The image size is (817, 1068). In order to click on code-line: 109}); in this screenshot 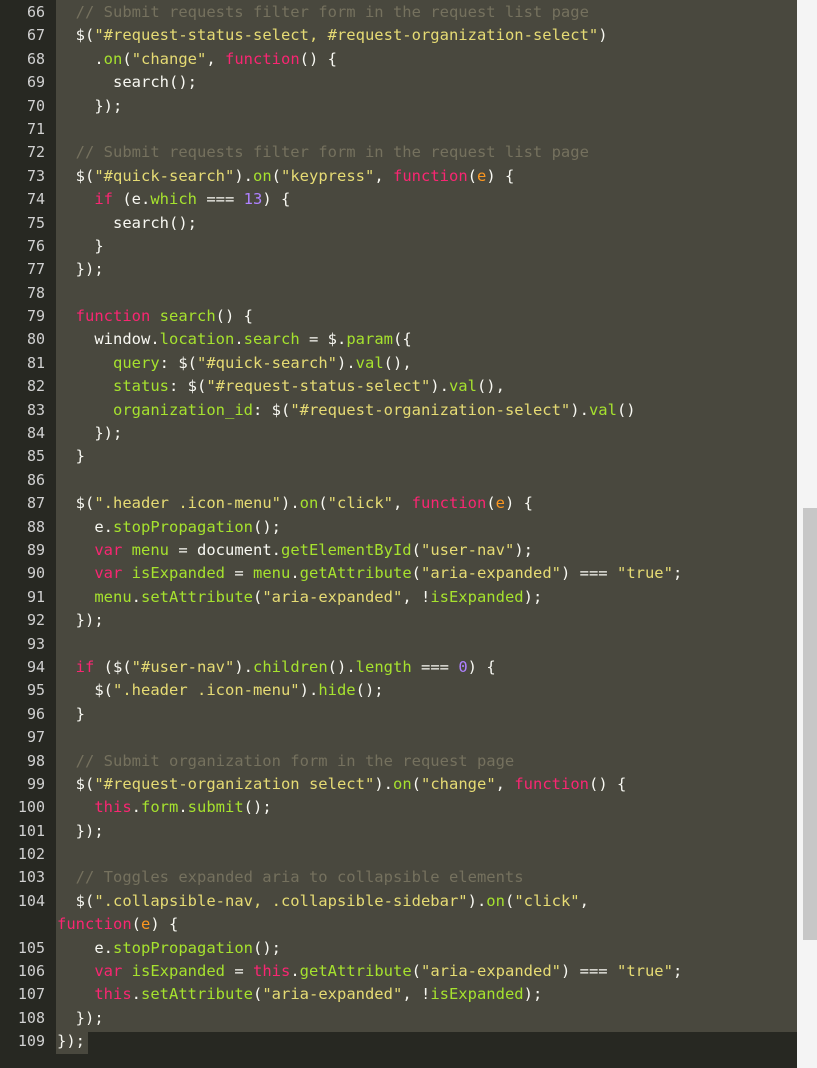, I will do `click(398, 1041)`.